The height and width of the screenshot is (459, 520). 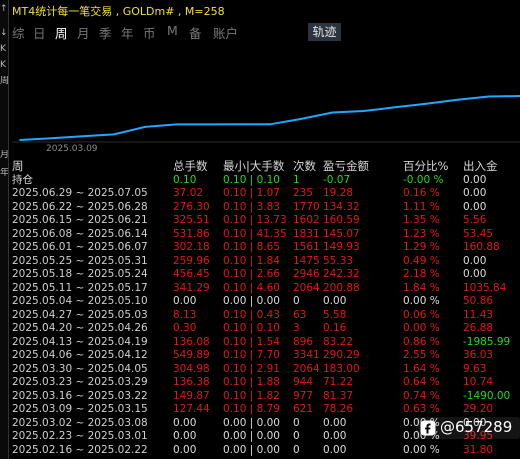 I want to click on tab-1: 日, so click(x=39, y=32).